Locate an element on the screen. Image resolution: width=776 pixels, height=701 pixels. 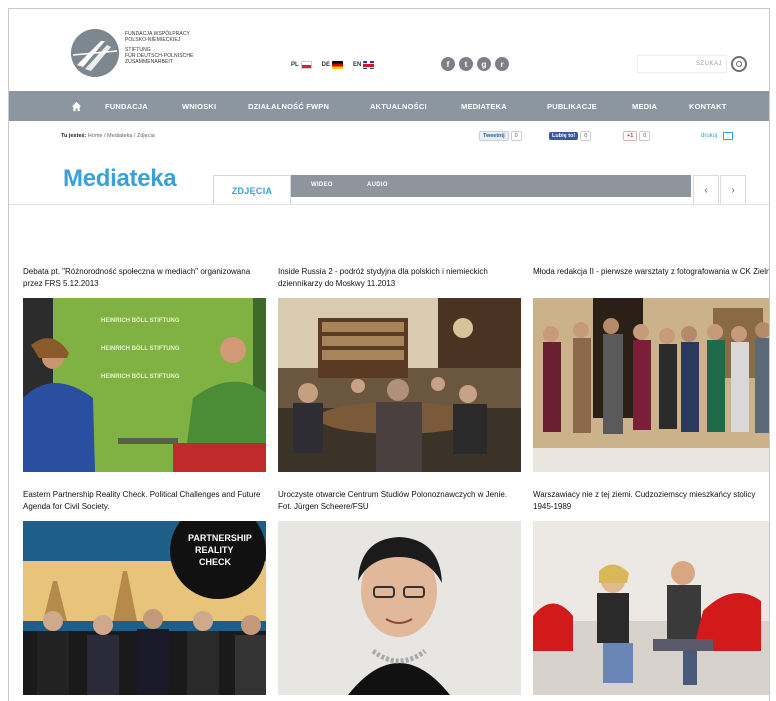
next-arrow-icon: › is located at coordinates (733, 190).